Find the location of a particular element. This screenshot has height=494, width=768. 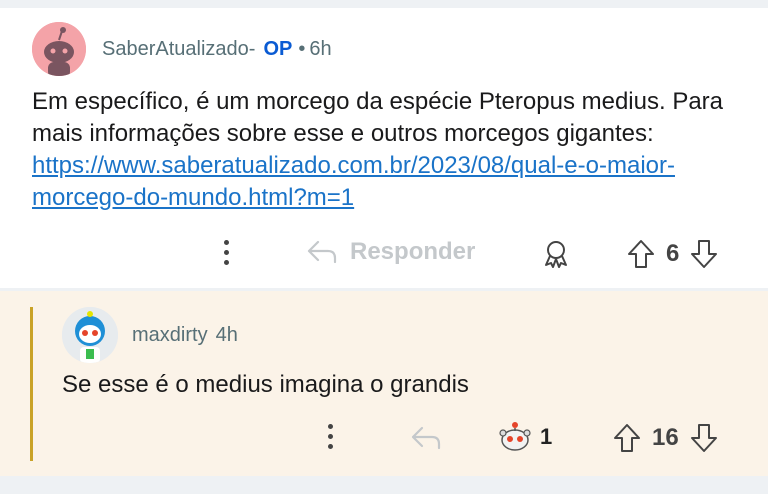

comment-header: SaberAtualizado- OP • 6h is located at coordinates (217, 49).